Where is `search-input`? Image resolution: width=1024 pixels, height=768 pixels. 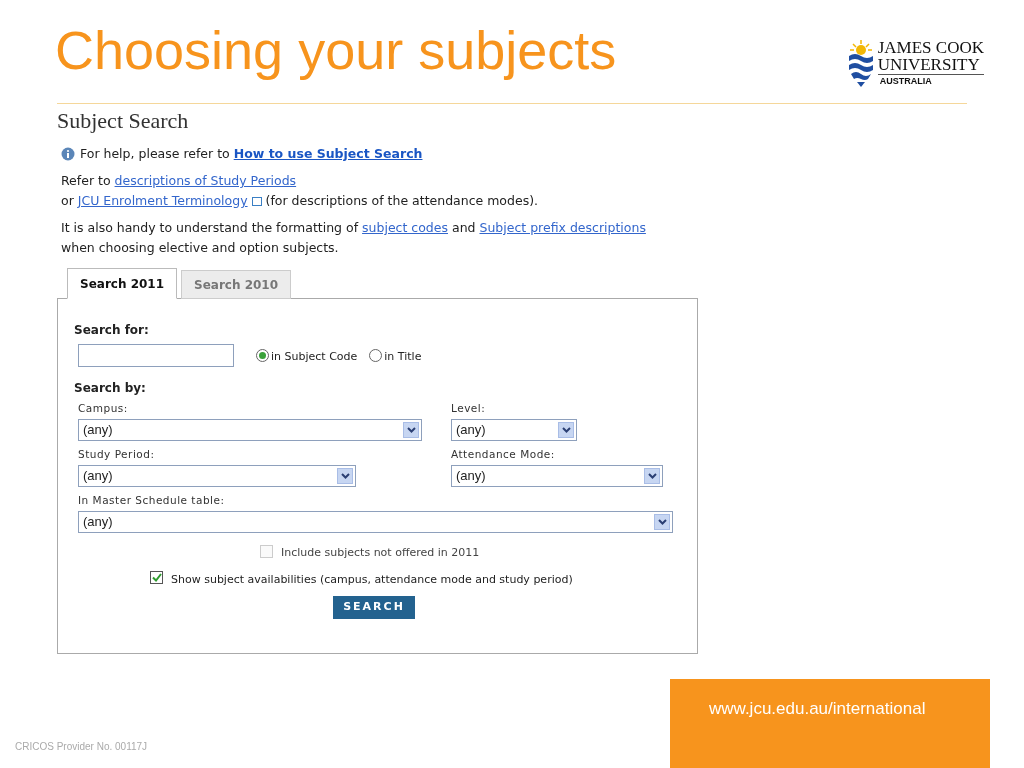 search-input is located at coordinates (156, 355).